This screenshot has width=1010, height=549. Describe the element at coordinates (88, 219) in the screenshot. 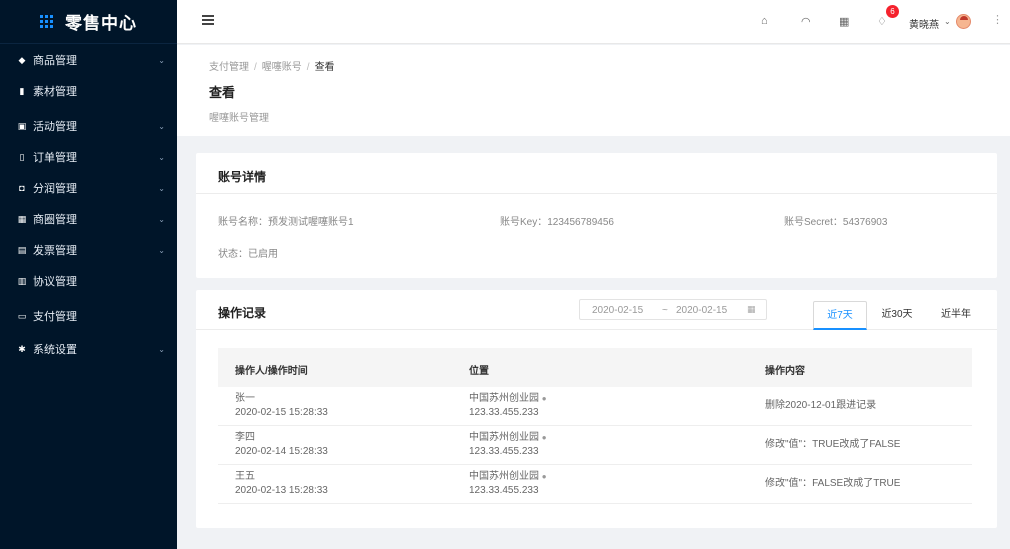

I see `sidebar-item: ▦ 商圈管理 ⌄` at that location.